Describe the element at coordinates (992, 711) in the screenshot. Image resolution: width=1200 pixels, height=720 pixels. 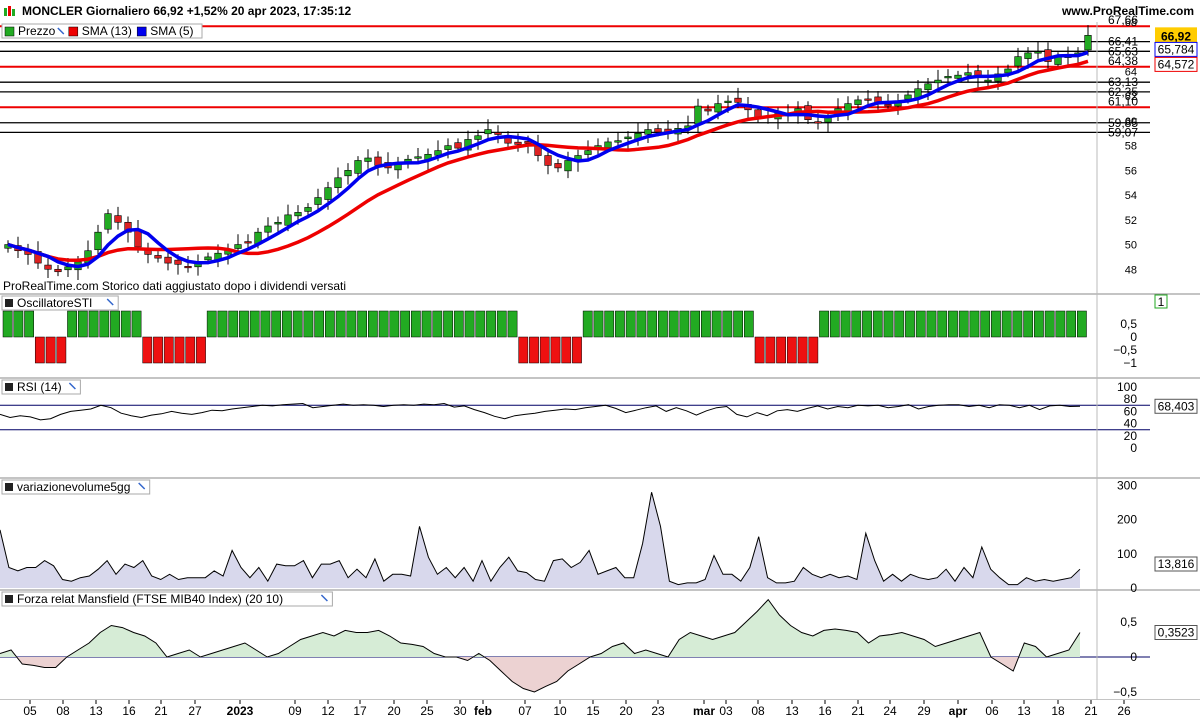
I see `x-tick-label: 06` at that location.